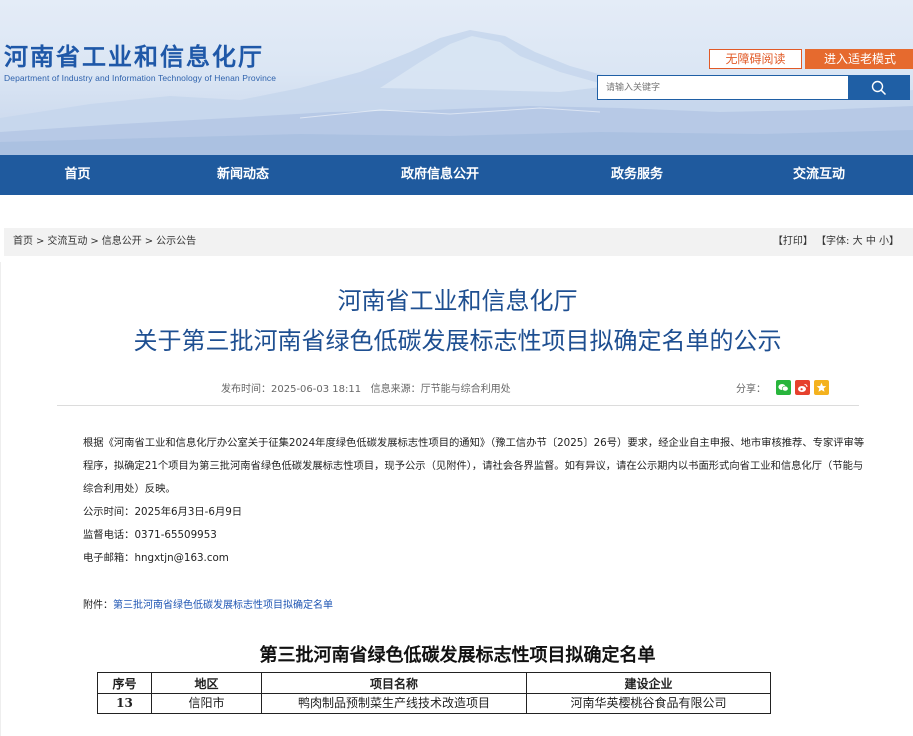 This screenshot has width=913, height=736. What do you see at coordinates (755, 59) in the screenshot?
I see `accessible-reading-button: 无障碍阅读` at bounding box center [755, 59].